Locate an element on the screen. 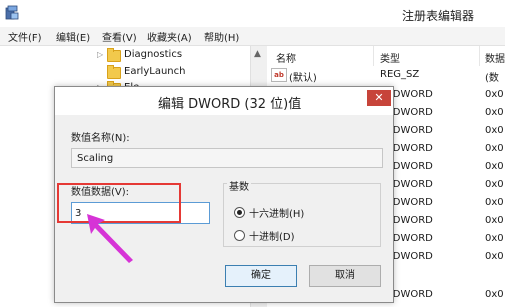 Image resolution: width=505 pixels, height=307 pixels. value-row-default: ab (默认) REG_SZ (数 is located at coordinates (386, 75).